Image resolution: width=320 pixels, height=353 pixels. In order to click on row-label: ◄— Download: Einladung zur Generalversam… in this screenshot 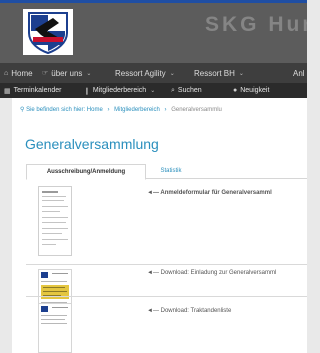, I will do `click(211, 273)`.